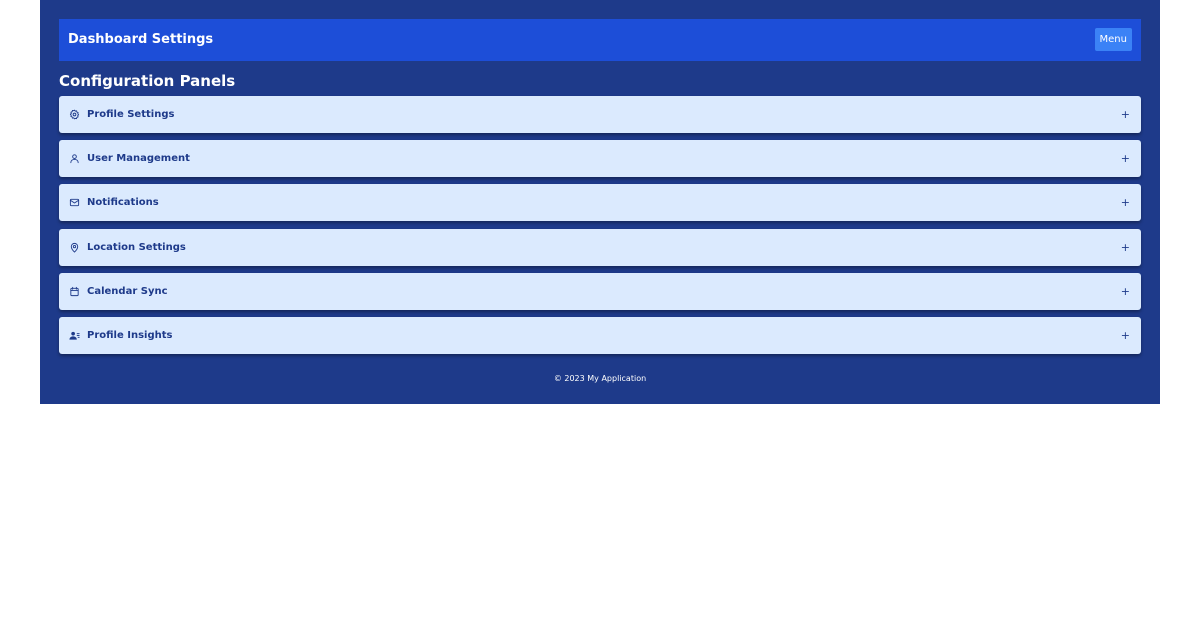  Describe the element at coordinates (600, 335) in the screenshot. I see `panel-profile-insights: Profile Insights +` at that location.